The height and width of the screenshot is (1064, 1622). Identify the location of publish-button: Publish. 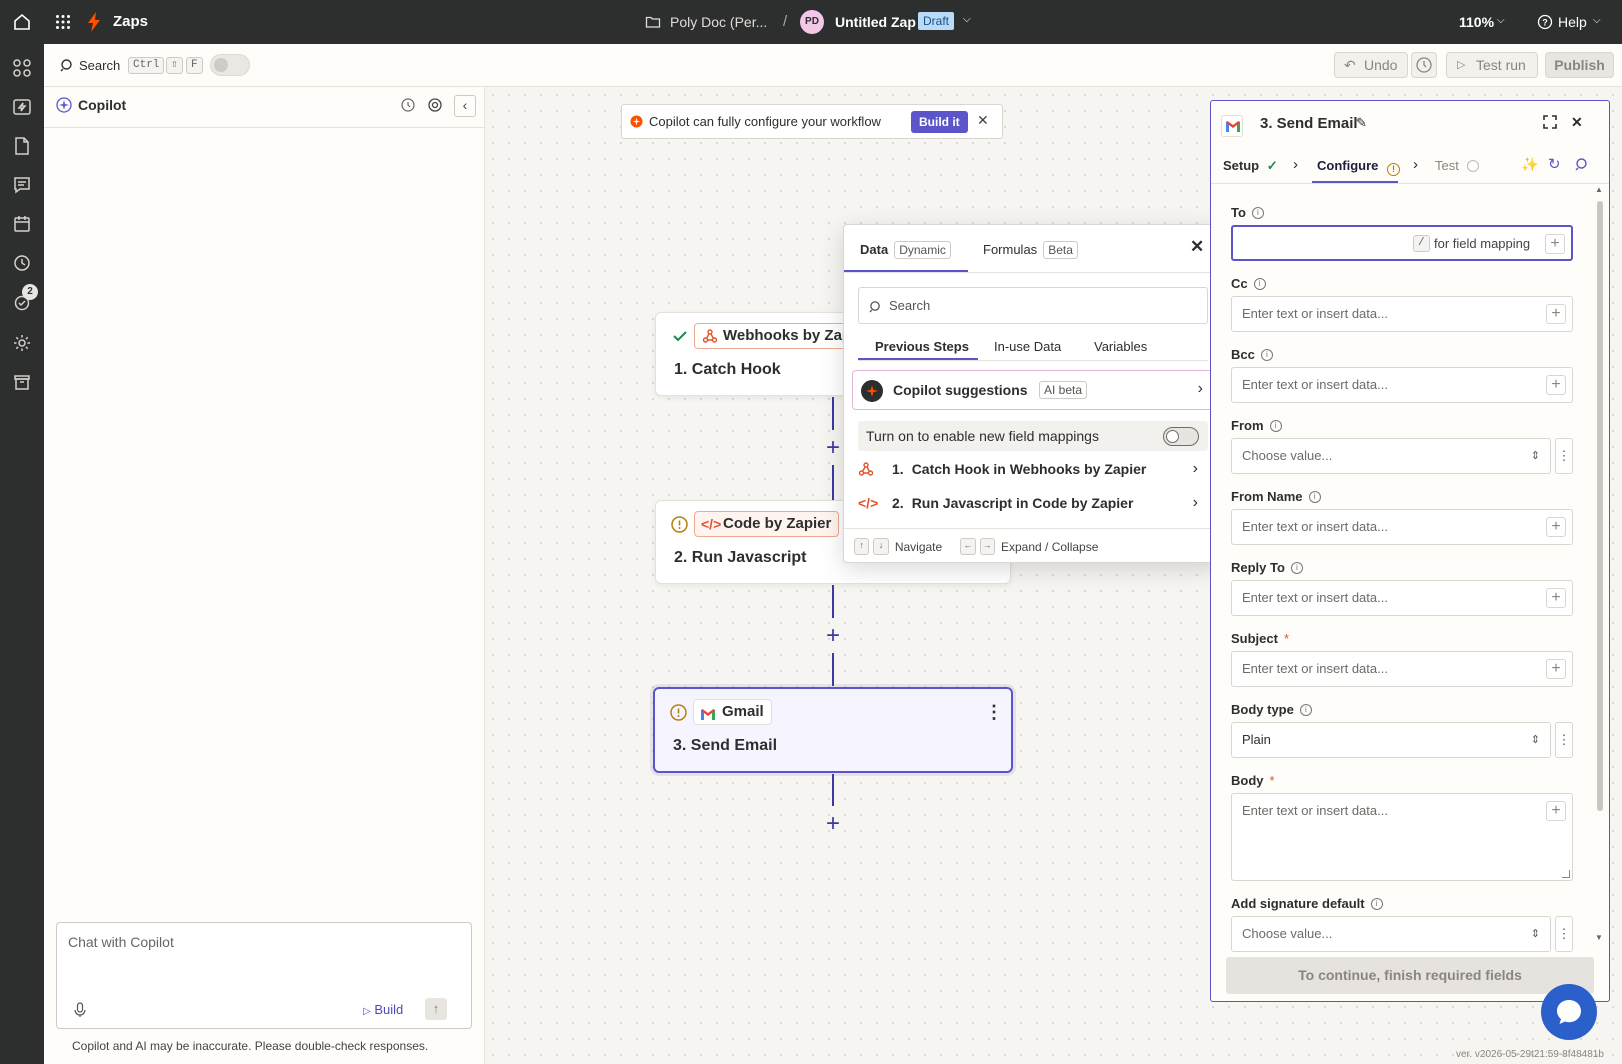
(1579, 65).